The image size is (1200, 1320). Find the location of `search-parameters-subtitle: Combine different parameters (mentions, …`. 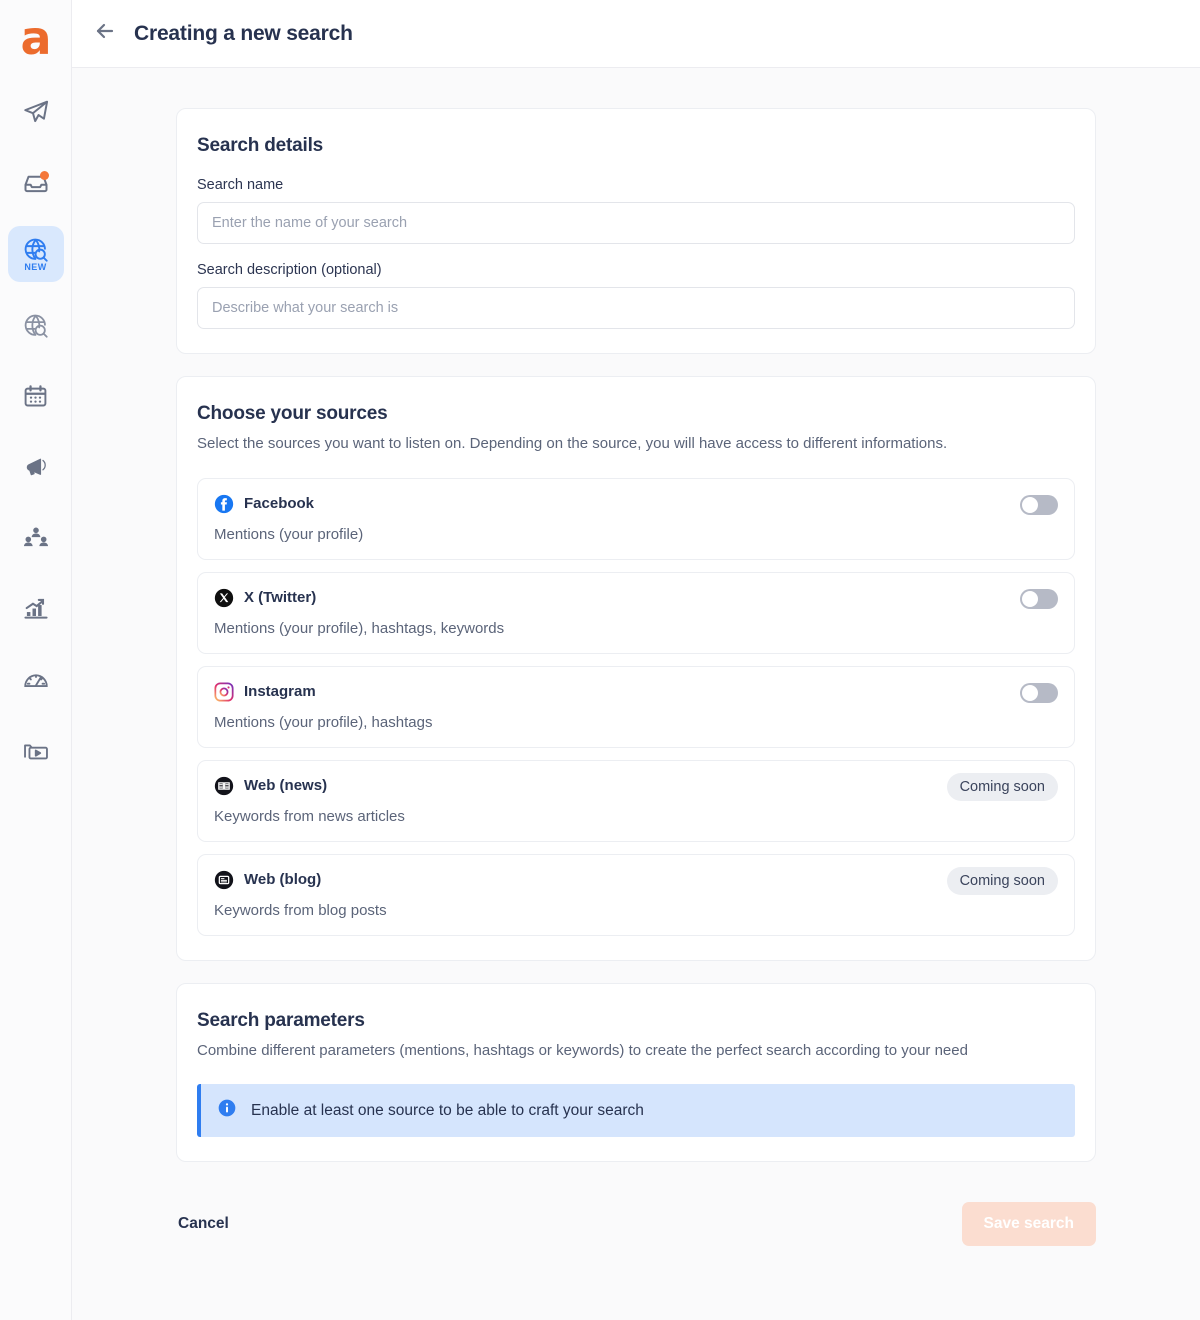

search-parameters-subtitle: Combine different parameters (mentions, … is located at coordinates (582, 1050).